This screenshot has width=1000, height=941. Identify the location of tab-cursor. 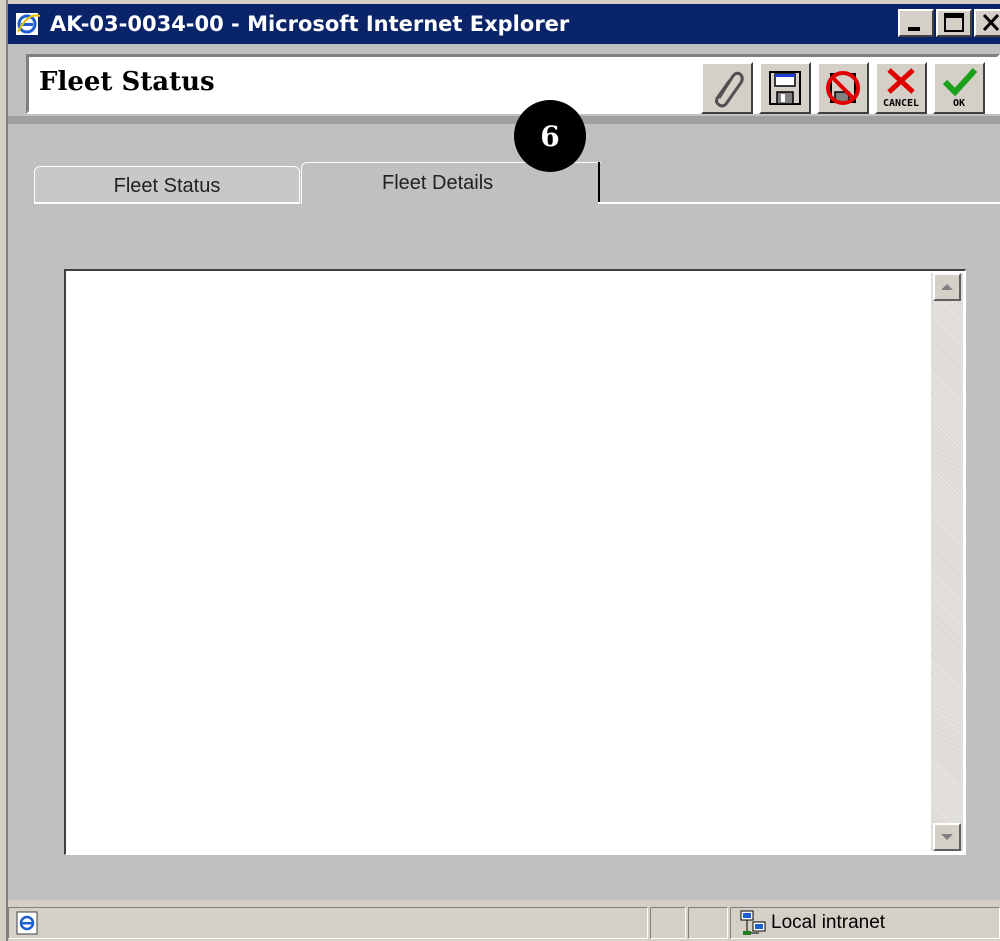
(599, 183).